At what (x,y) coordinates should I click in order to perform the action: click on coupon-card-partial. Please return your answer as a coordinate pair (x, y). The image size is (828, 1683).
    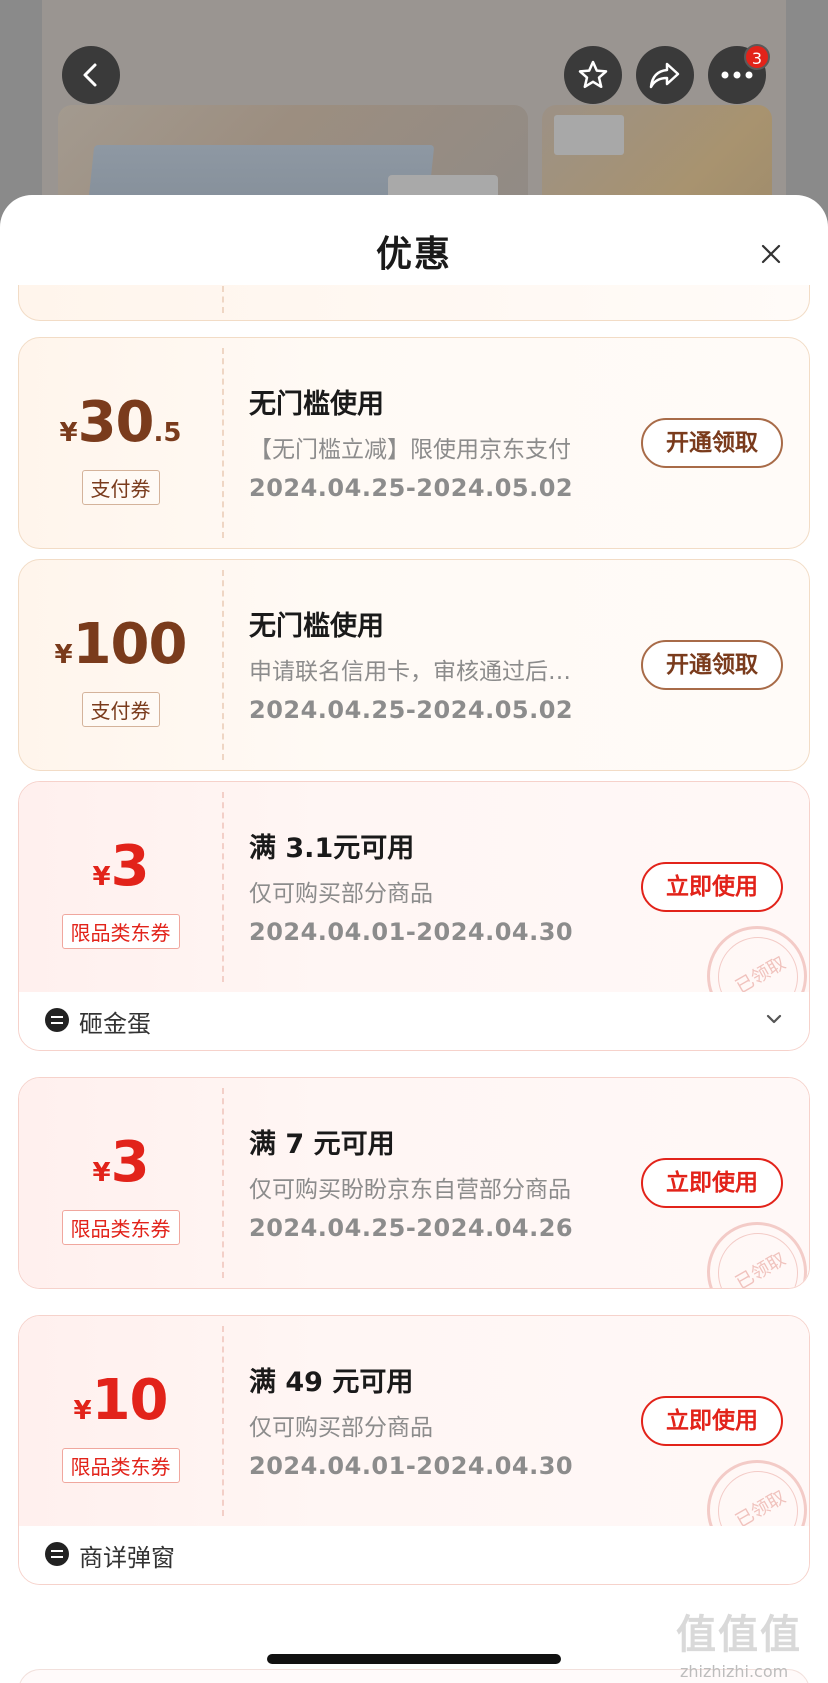
    Looking at the image, I should click on (414, 303).